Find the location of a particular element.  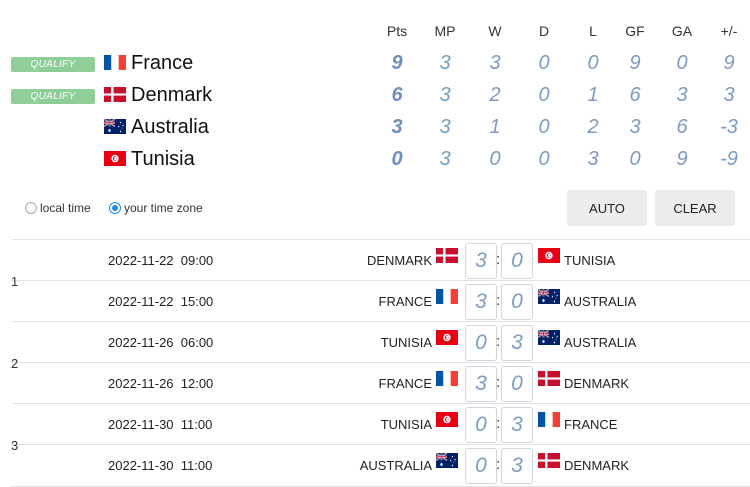

stat-pts: 3 is located at coordinates (397, 127).